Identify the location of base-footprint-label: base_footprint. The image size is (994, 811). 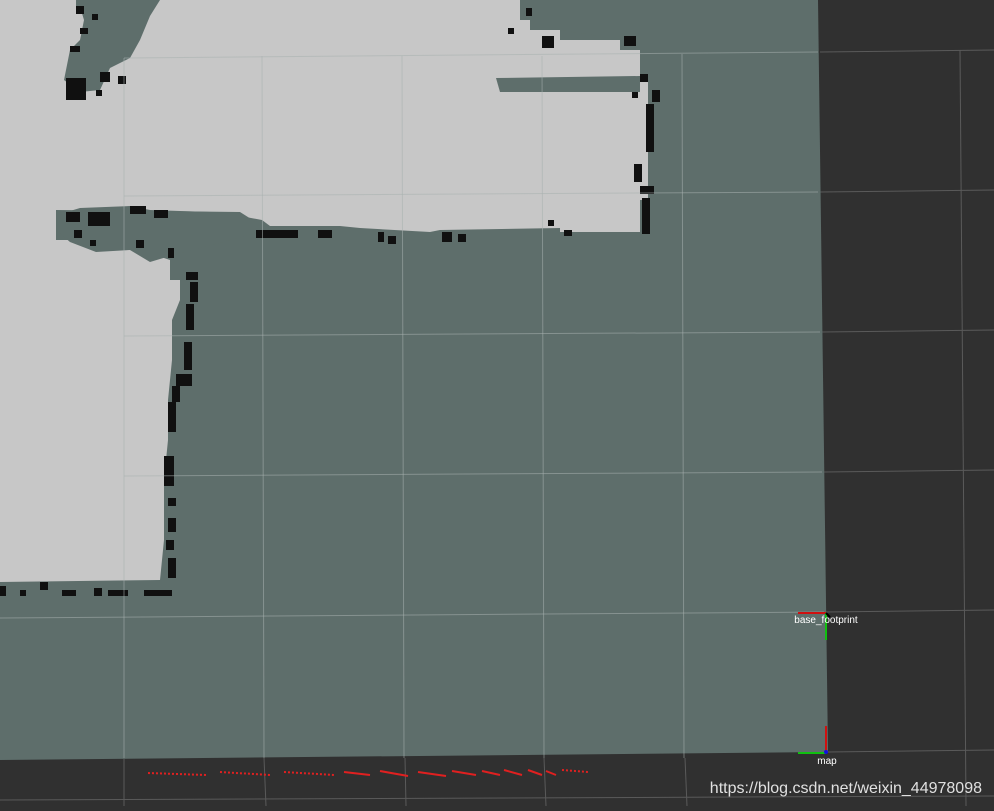
(826, 620).